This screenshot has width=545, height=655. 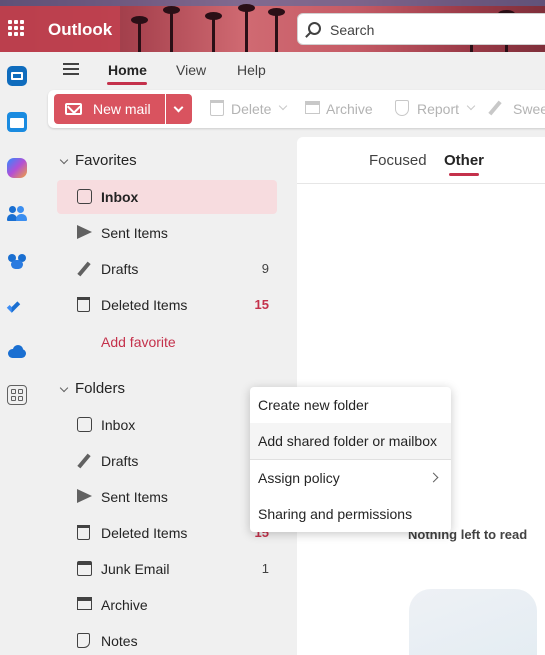 What do you see at coordinates (80, 30) in the screenshot?
I see `app-title: Outlook` at bounding box center [80, 30].